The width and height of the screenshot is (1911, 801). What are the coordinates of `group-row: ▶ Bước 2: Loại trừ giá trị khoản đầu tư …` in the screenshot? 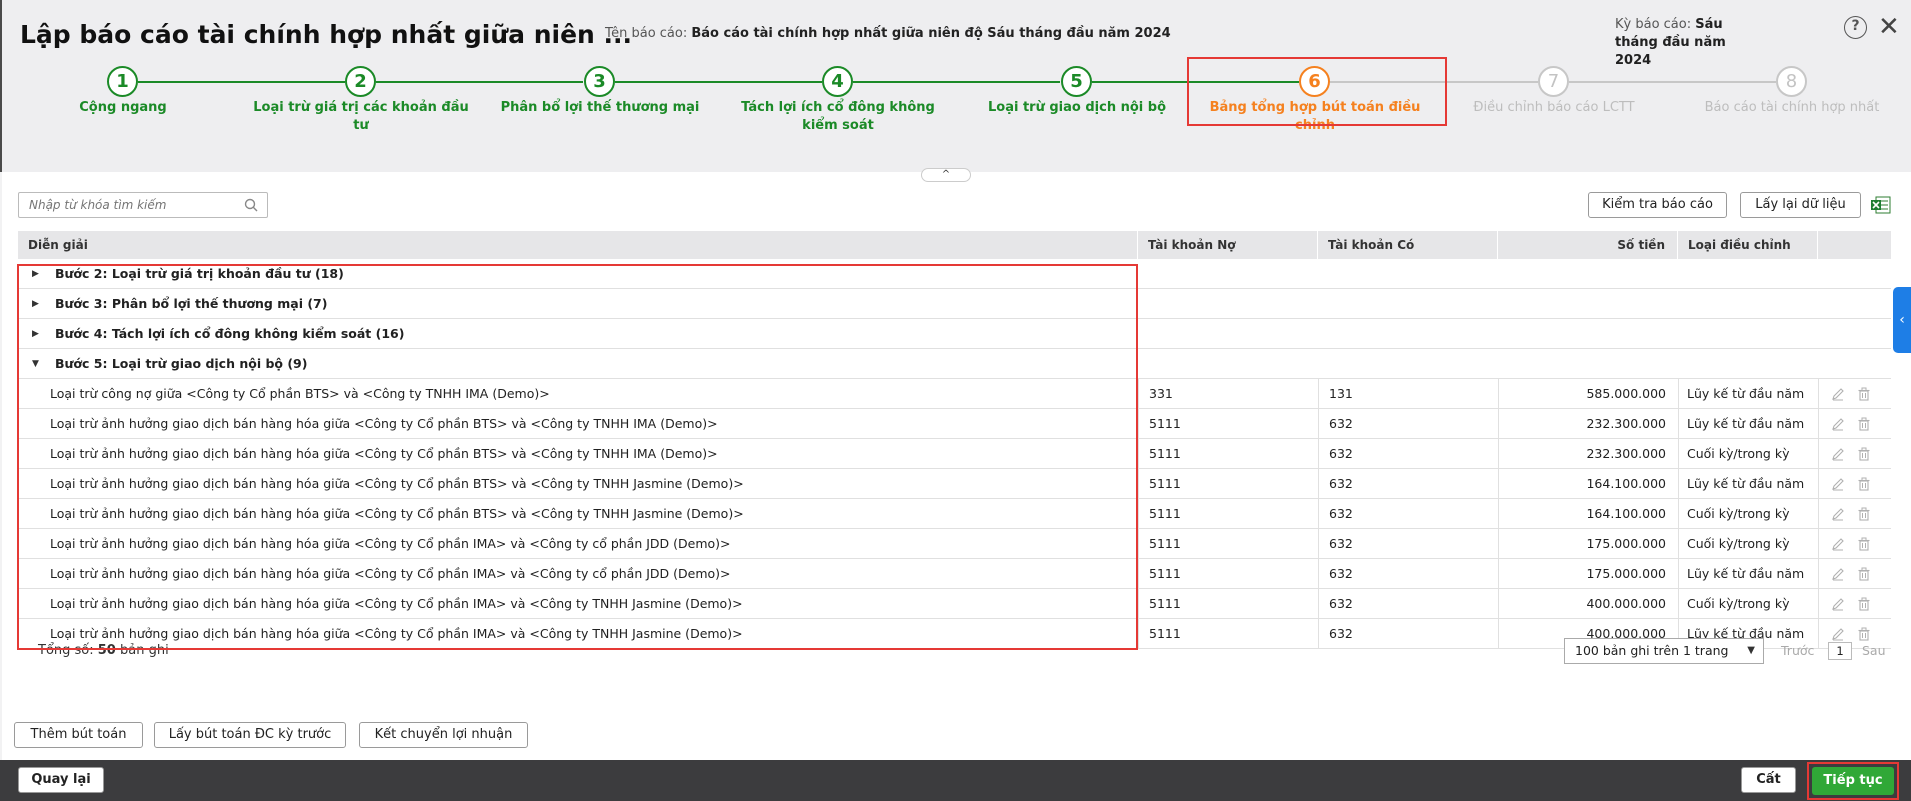 It's located at (954, 274).